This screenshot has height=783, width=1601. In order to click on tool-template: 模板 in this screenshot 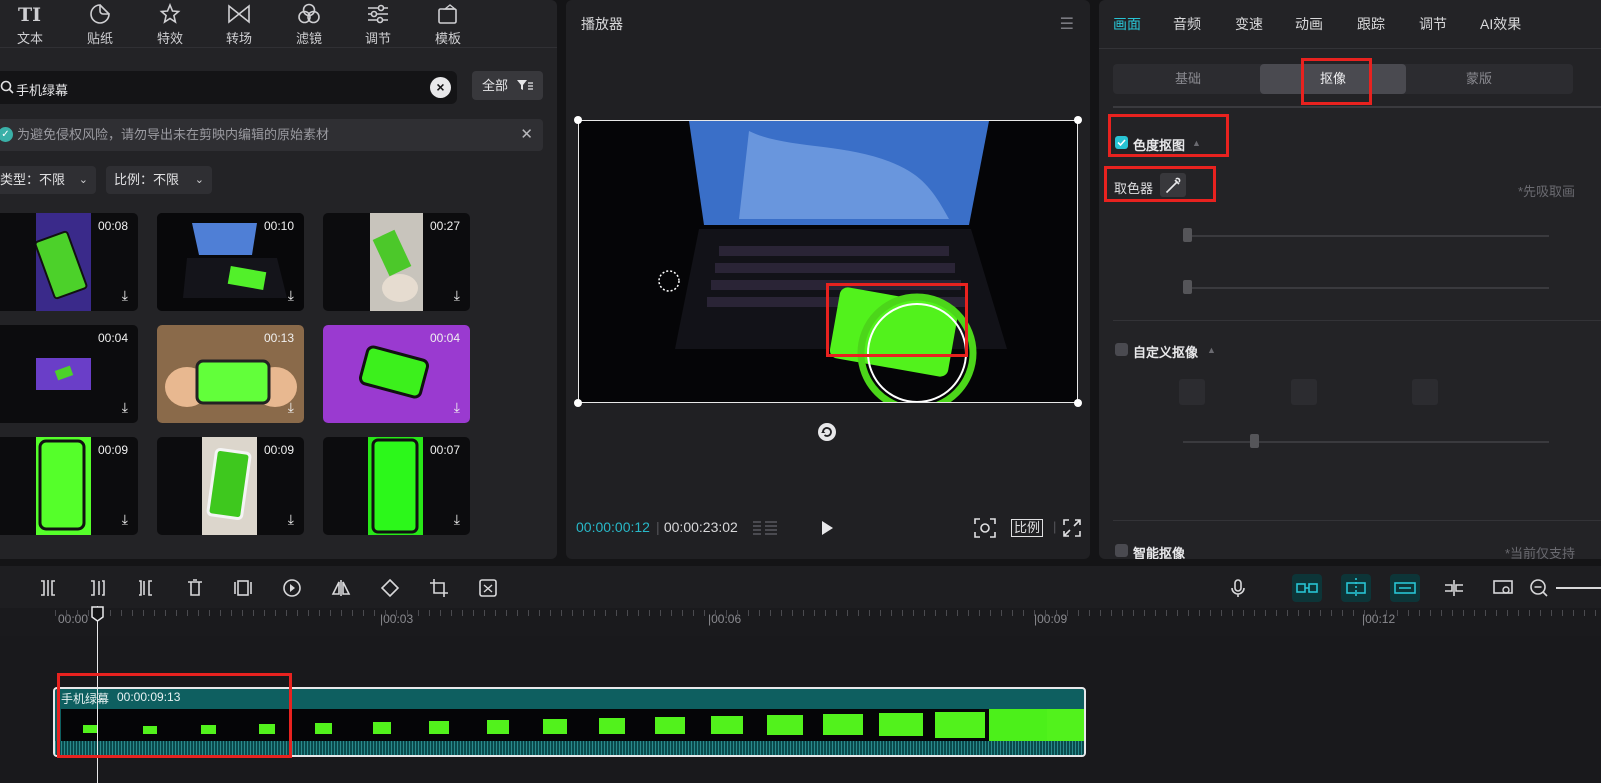, I will do `click(448, 24)`.